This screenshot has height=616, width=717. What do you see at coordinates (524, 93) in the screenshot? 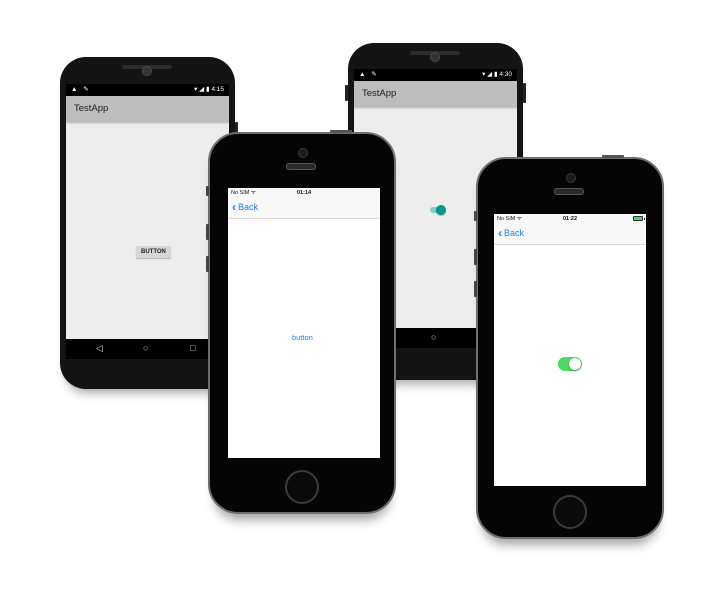
I see `power-button` at bounding box center [524, 93].